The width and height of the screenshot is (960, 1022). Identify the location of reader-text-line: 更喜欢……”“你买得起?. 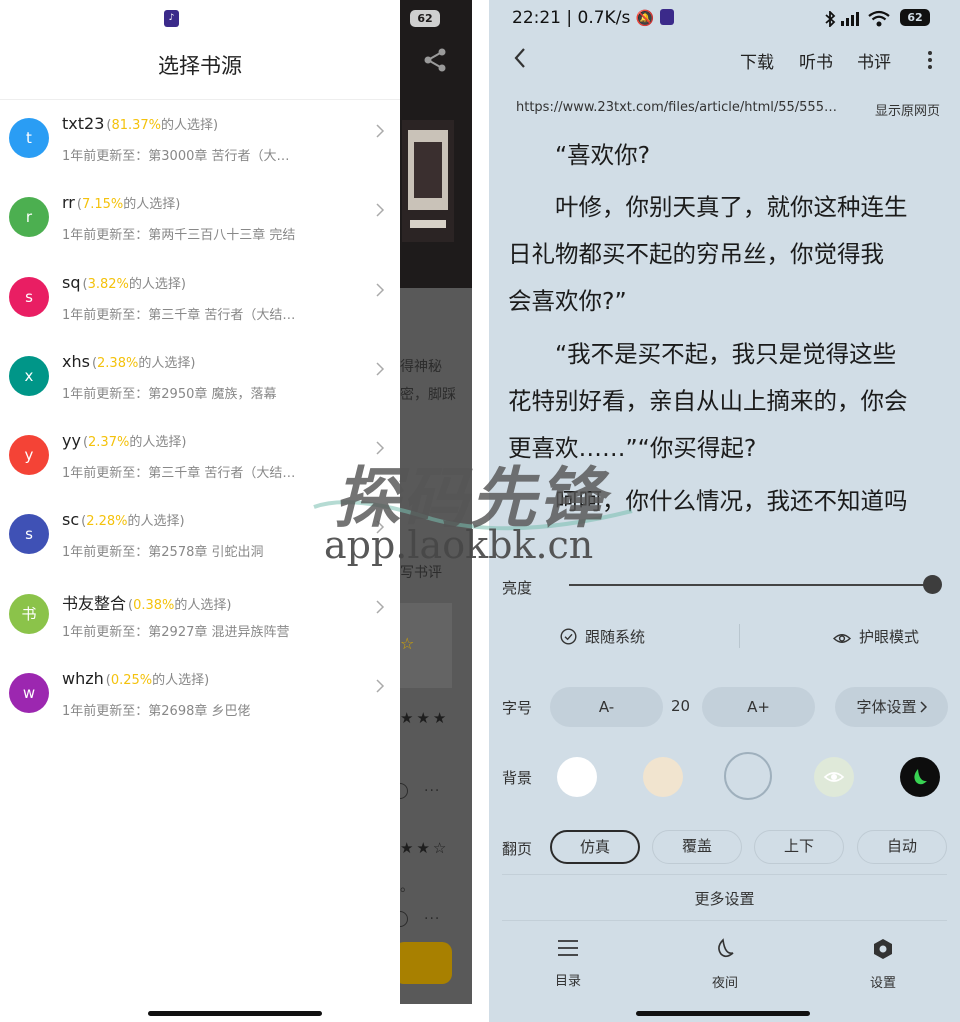
(632, 448).